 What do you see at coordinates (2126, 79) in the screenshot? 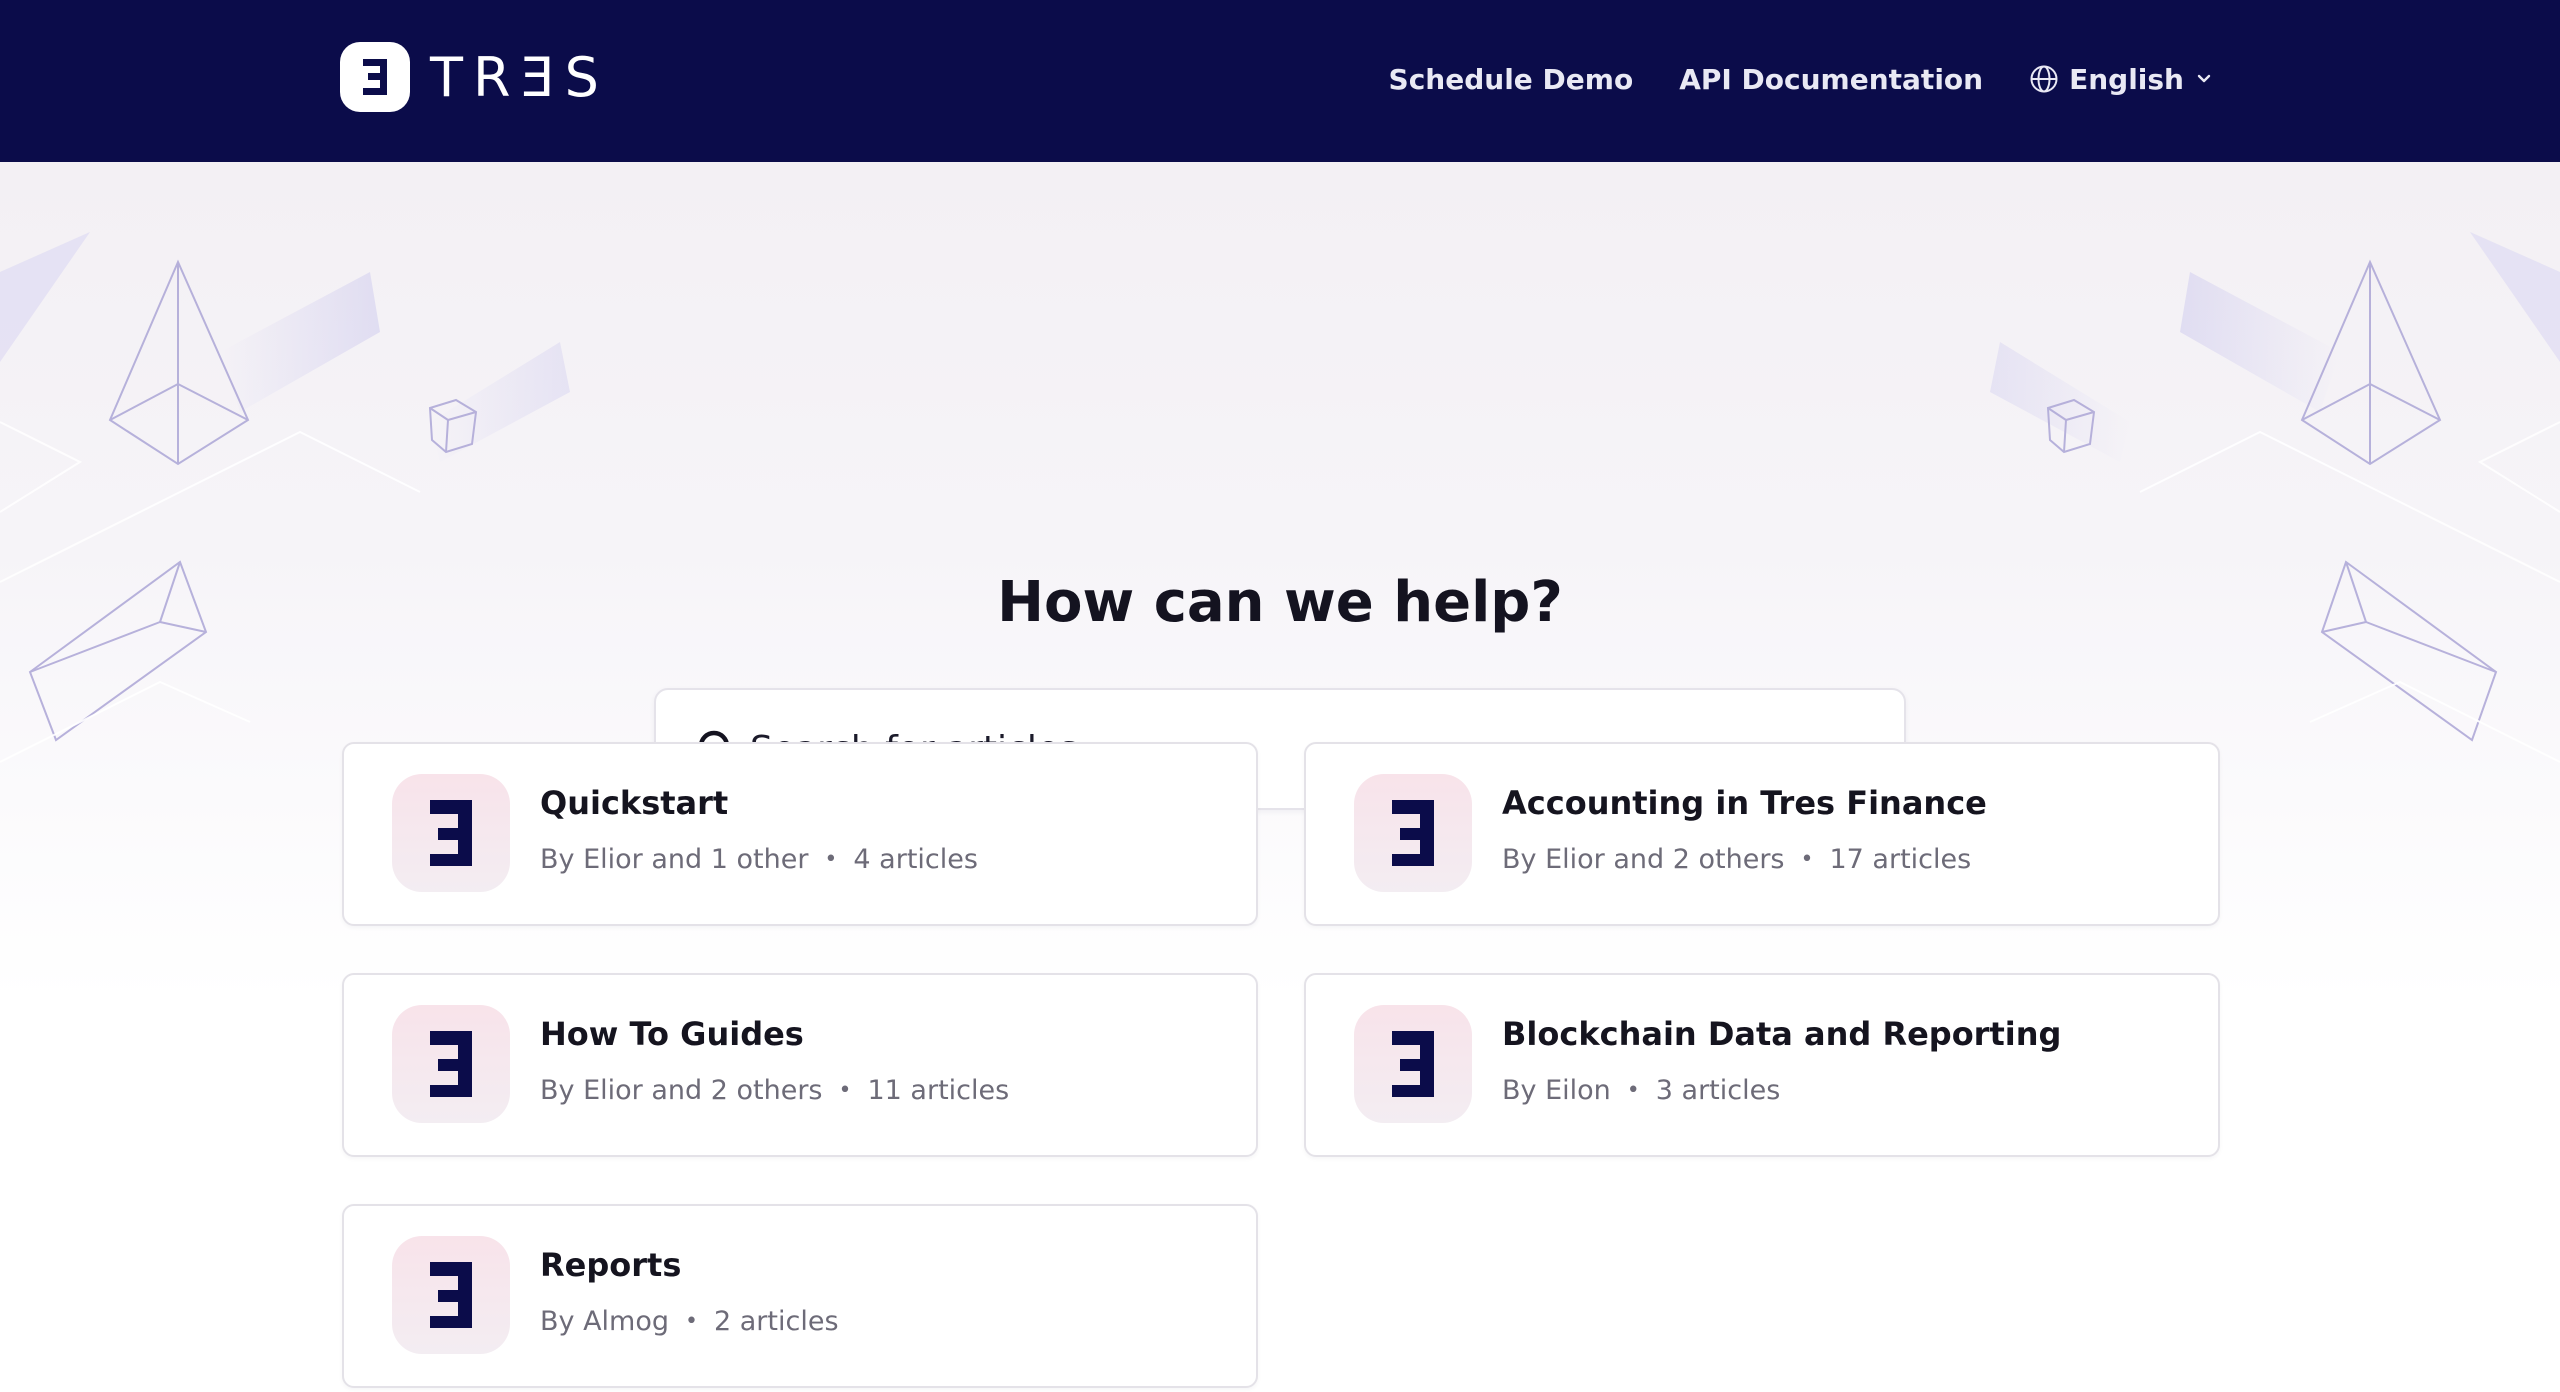
I see `language-label: English` at bounding box center [2126, 79].